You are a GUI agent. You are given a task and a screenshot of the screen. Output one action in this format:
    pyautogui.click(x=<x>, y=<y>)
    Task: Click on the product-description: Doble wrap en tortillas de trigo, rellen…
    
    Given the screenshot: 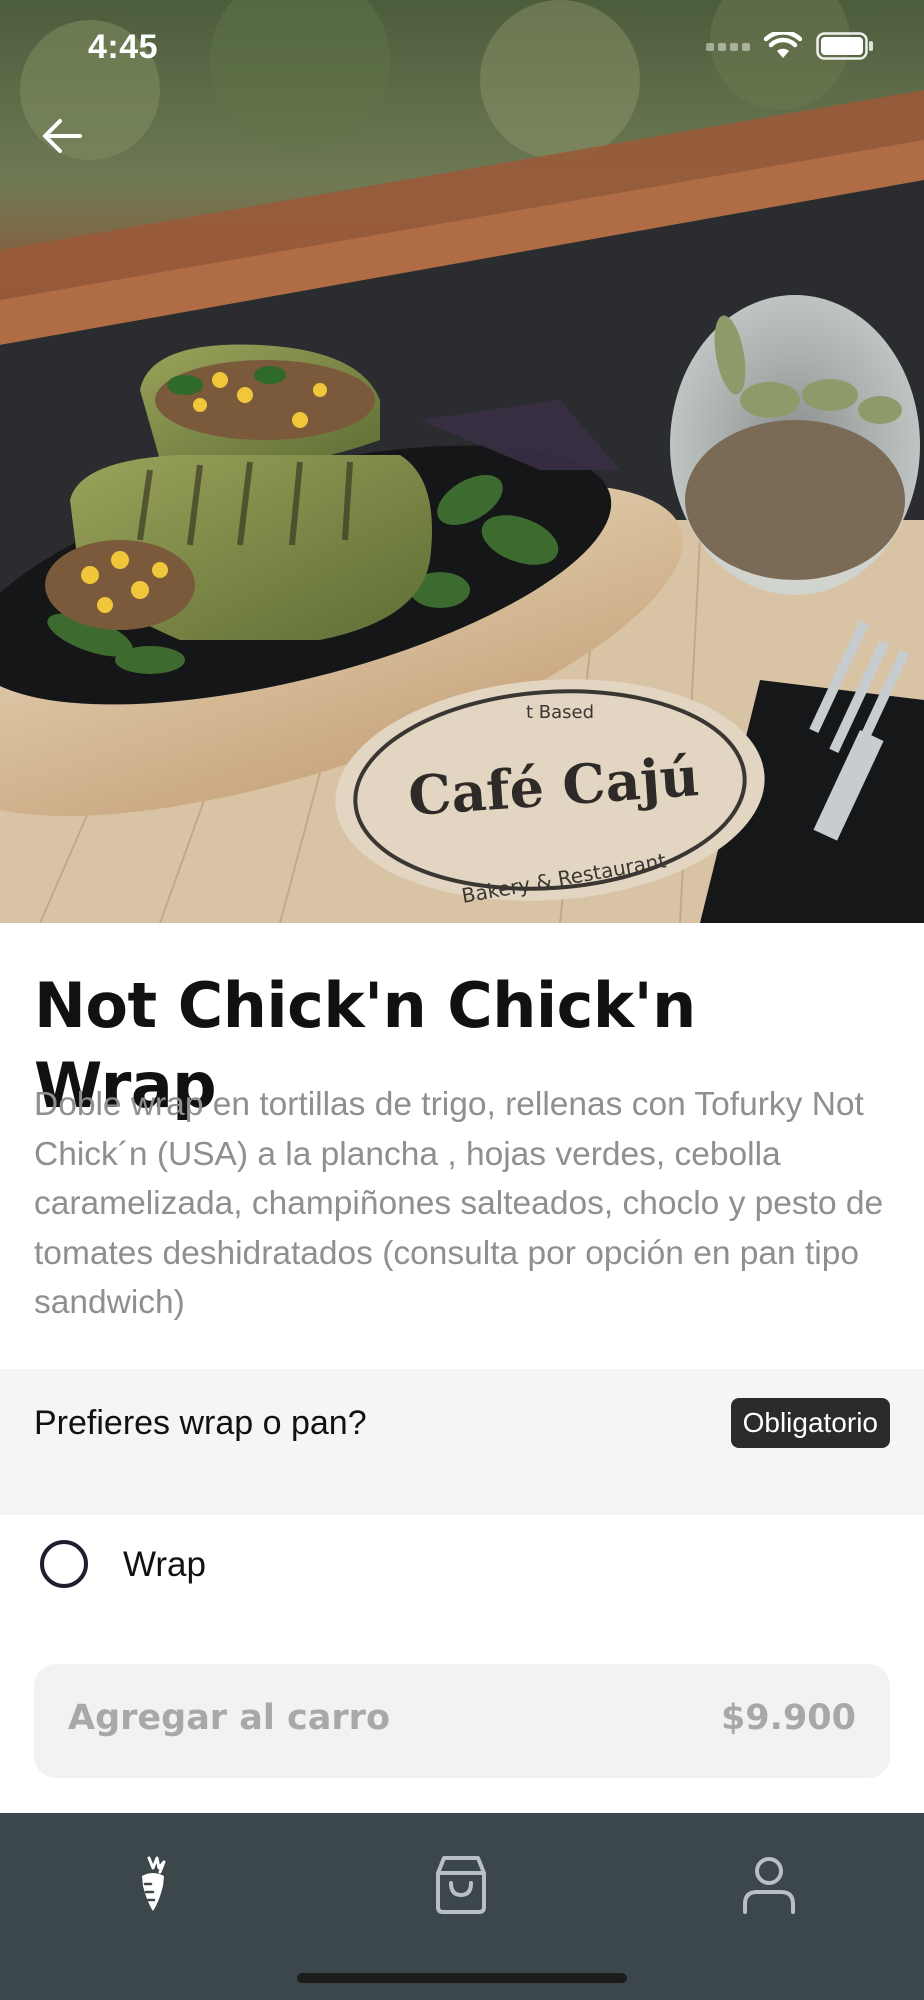 What is the action you would take?
    pyautogui.click(x=459, y=1203)
    